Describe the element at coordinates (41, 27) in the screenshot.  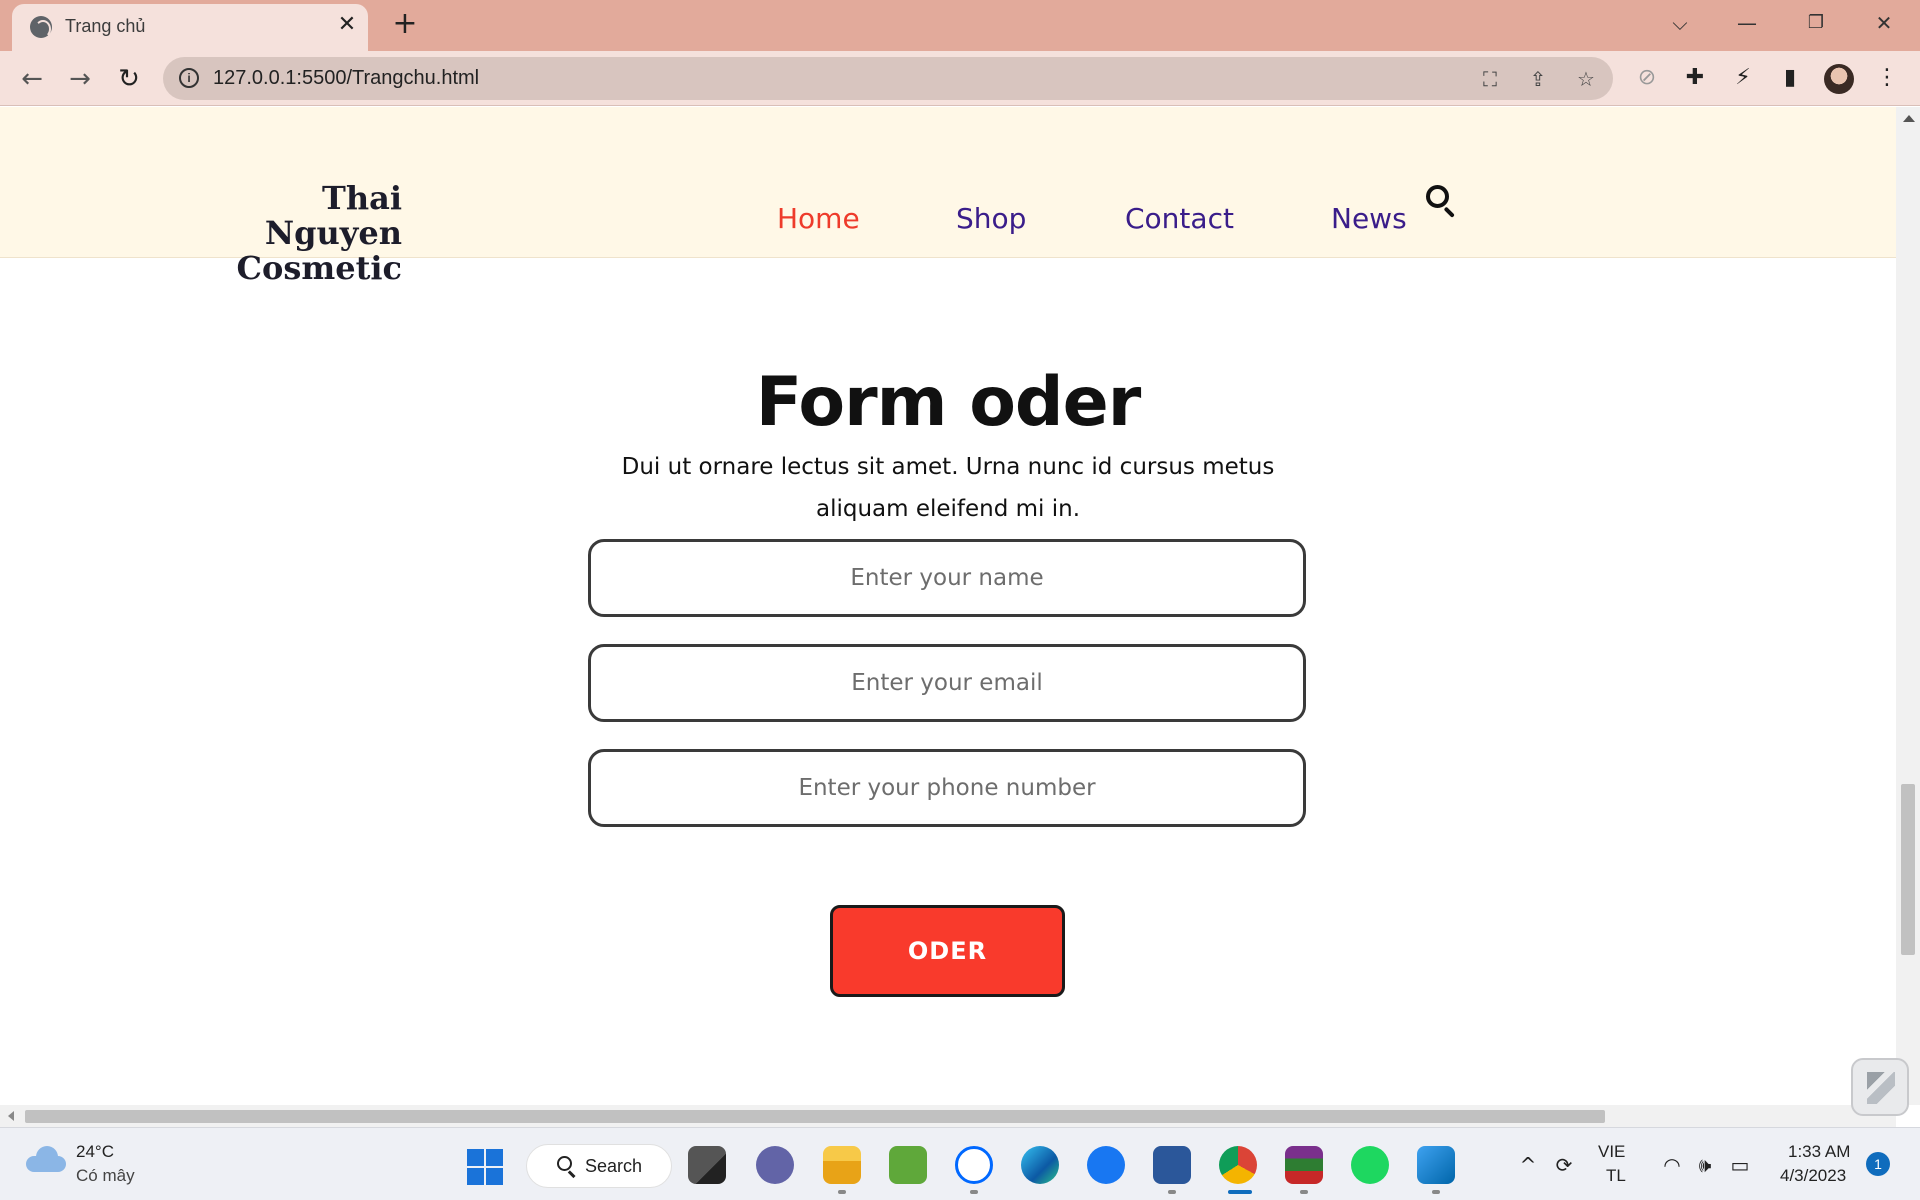
I see `globe-icon` at that location.